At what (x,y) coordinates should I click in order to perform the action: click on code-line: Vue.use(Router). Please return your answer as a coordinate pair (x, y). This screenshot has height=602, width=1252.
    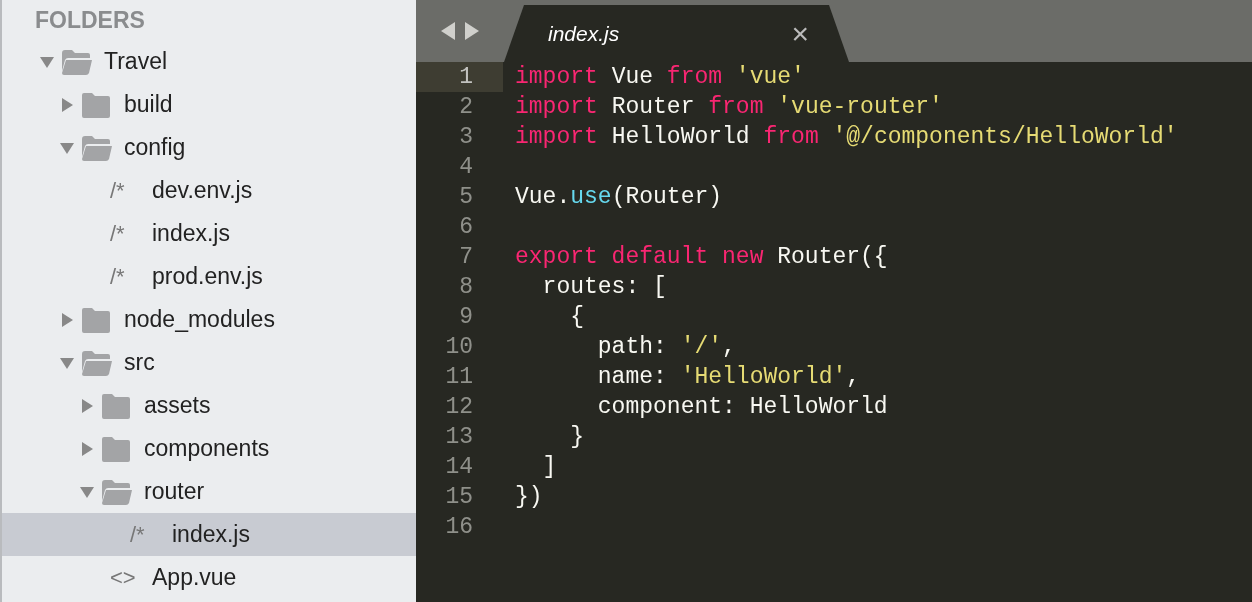
    Looking at the image, I should click on (618, 197).